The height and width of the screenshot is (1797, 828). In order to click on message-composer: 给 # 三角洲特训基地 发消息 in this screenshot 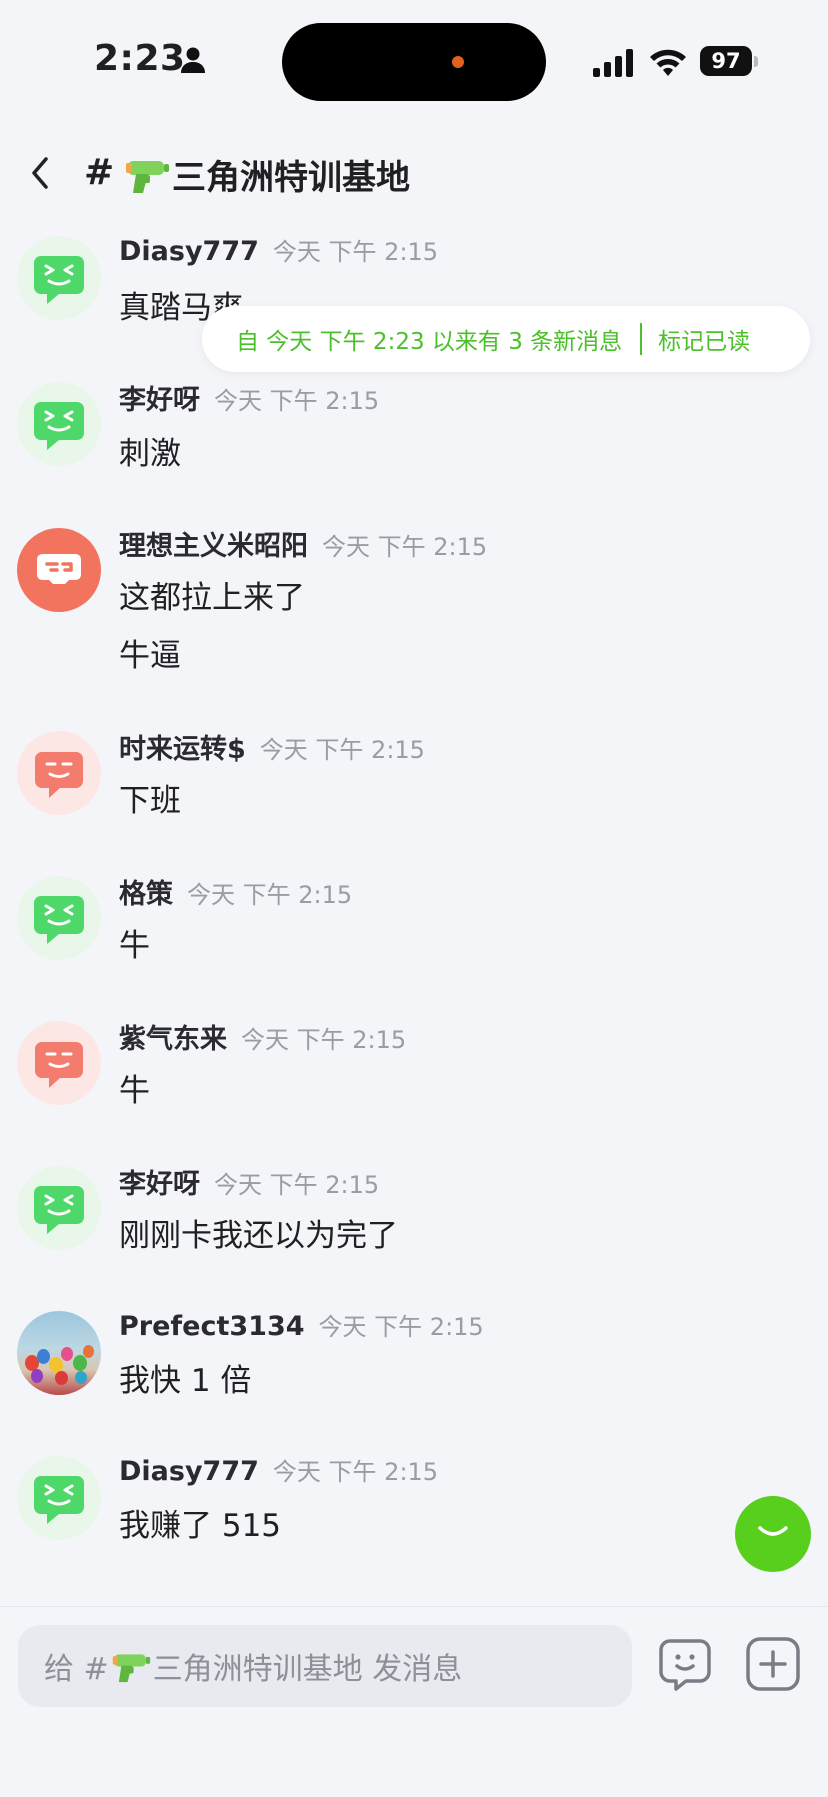, I will do `click(414, 1701)`.